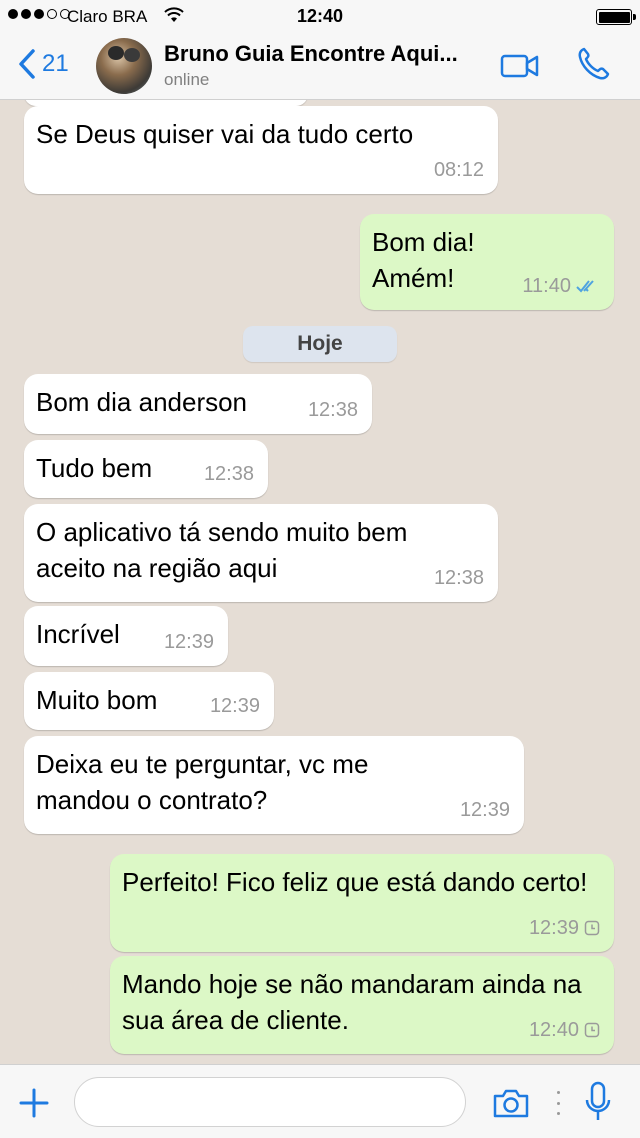 This screenshot has width=640, height=1138. I want to click on double-check-icon, so click(585, 286).